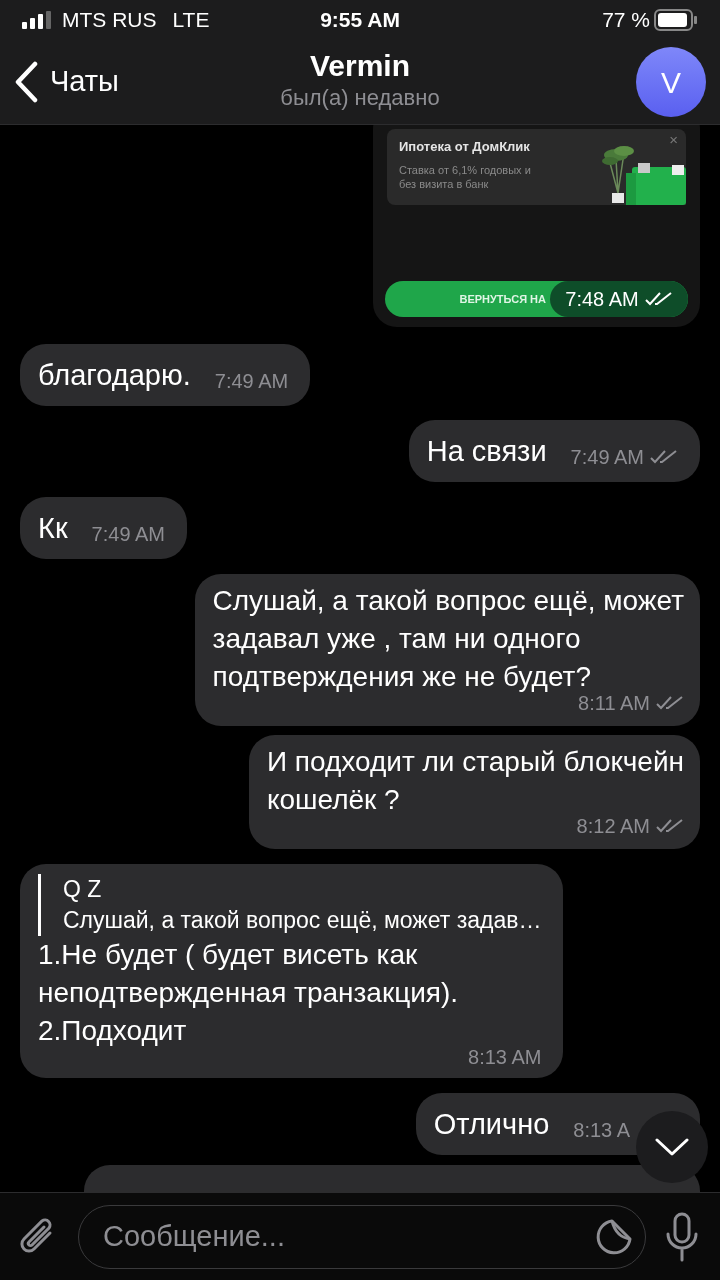  I want to click on status-time: 9:55 AM, so click(360, 20).